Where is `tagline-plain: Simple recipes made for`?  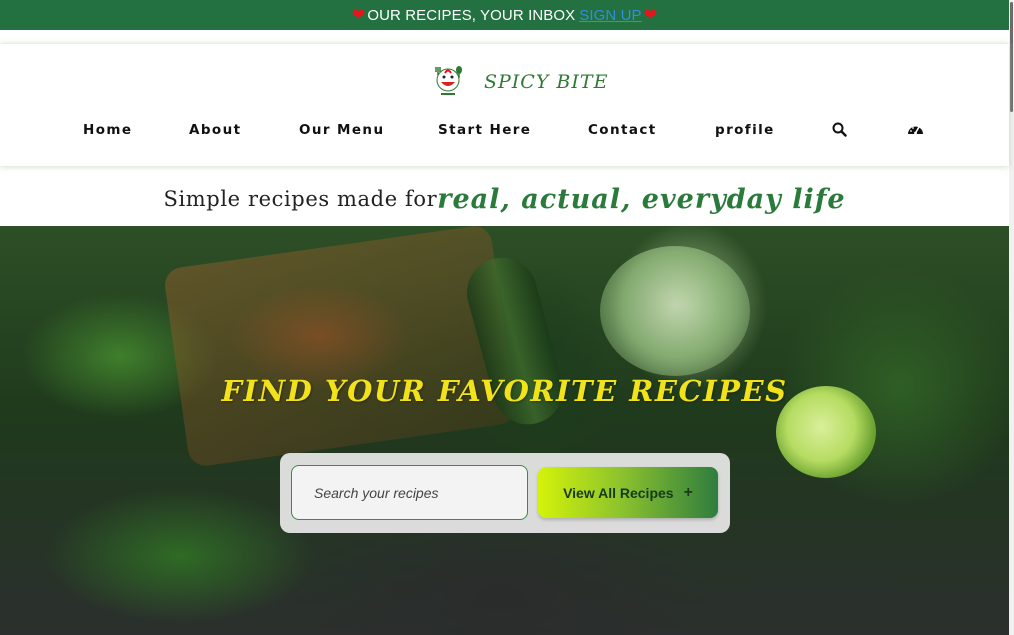 tagline-plain: Simple recipes made for is located at coordinates (300, 199).